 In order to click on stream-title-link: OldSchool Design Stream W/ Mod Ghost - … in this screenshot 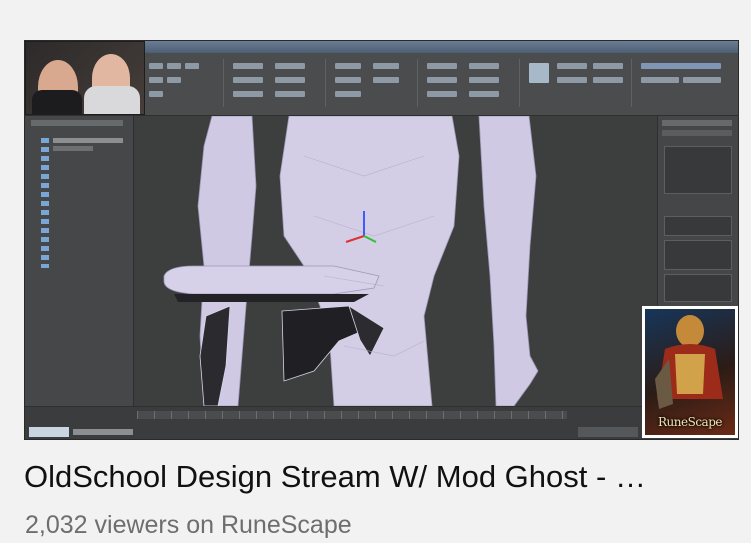, I will do `click(380, 477)`.